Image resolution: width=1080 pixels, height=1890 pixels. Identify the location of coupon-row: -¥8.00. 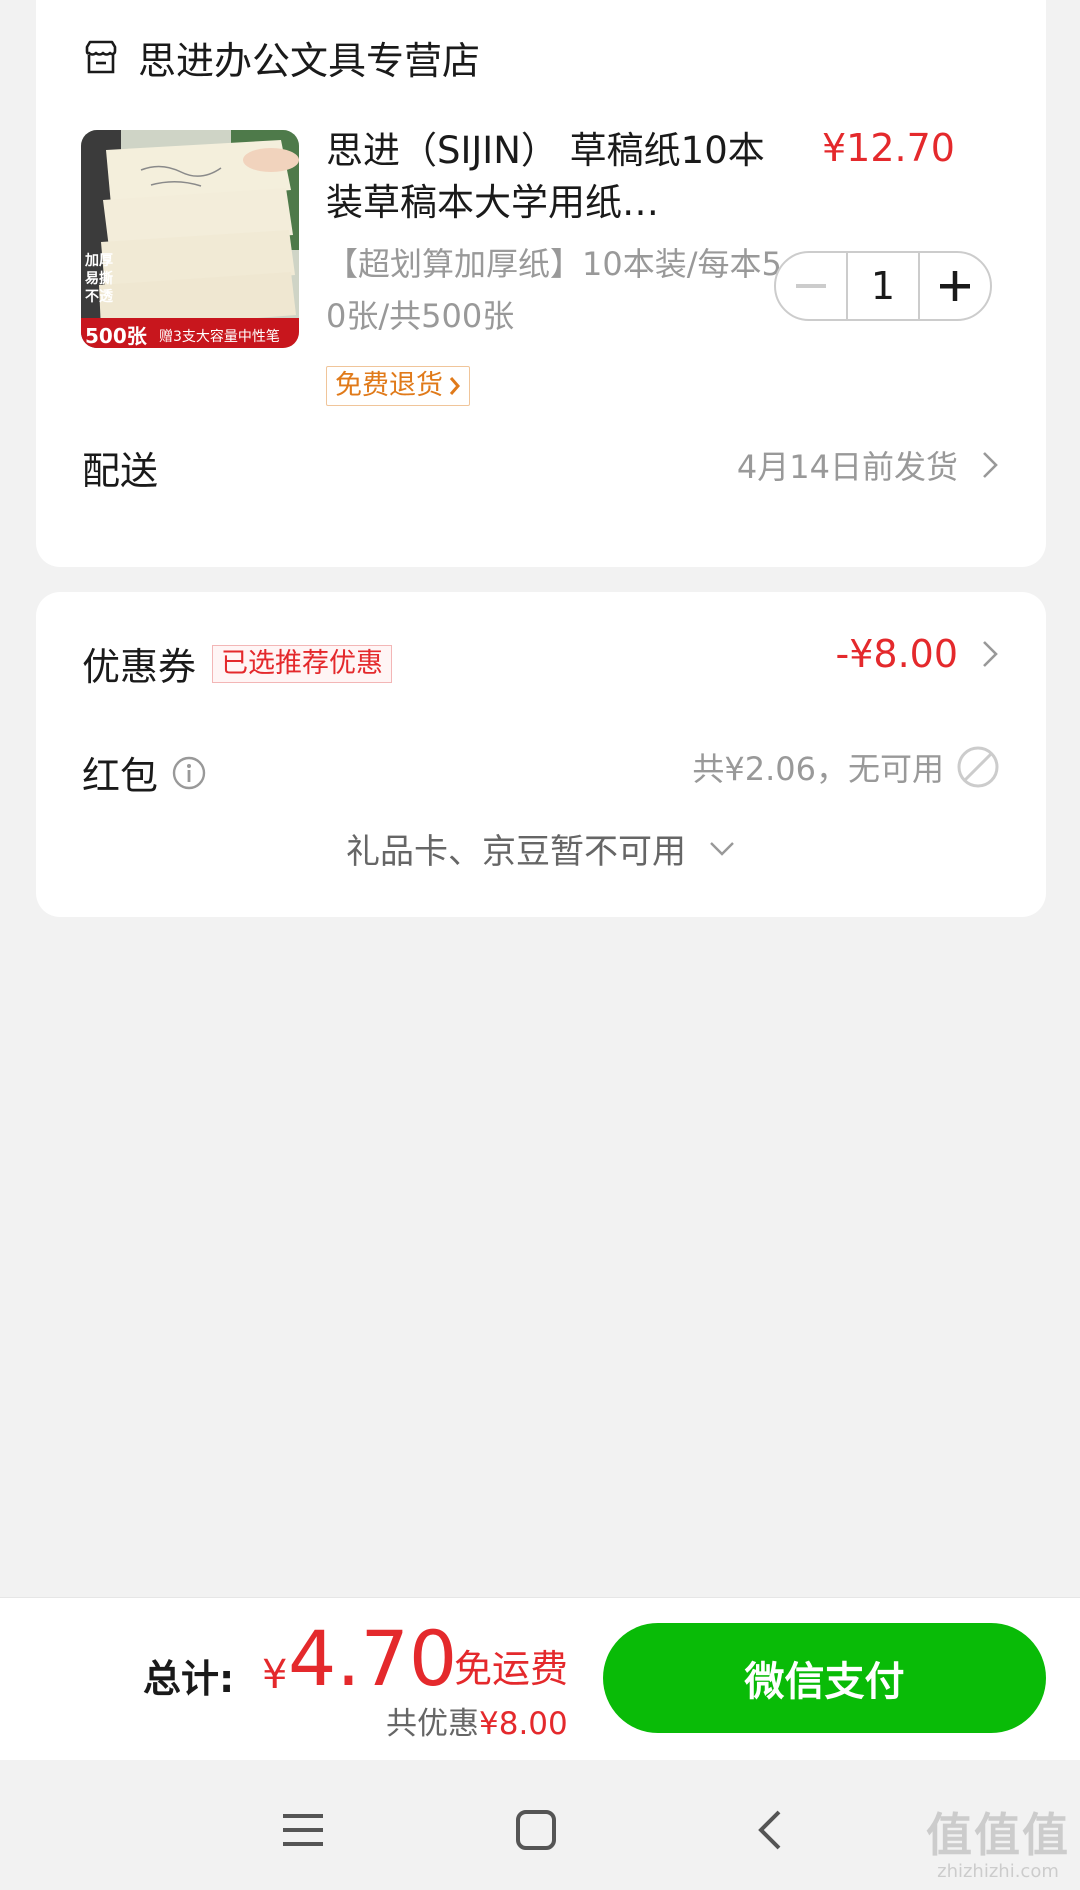
(918, 654).